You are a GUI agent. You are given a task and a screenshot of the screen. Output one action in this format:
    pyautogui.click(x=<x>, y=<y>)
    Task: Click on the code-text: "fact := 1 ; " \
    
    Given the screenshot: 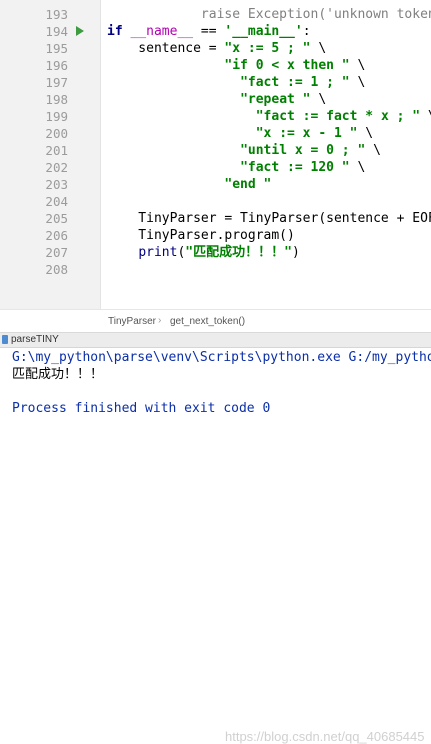 What is the action you would take?
    pyautogui.click(x=236, y=82)
    